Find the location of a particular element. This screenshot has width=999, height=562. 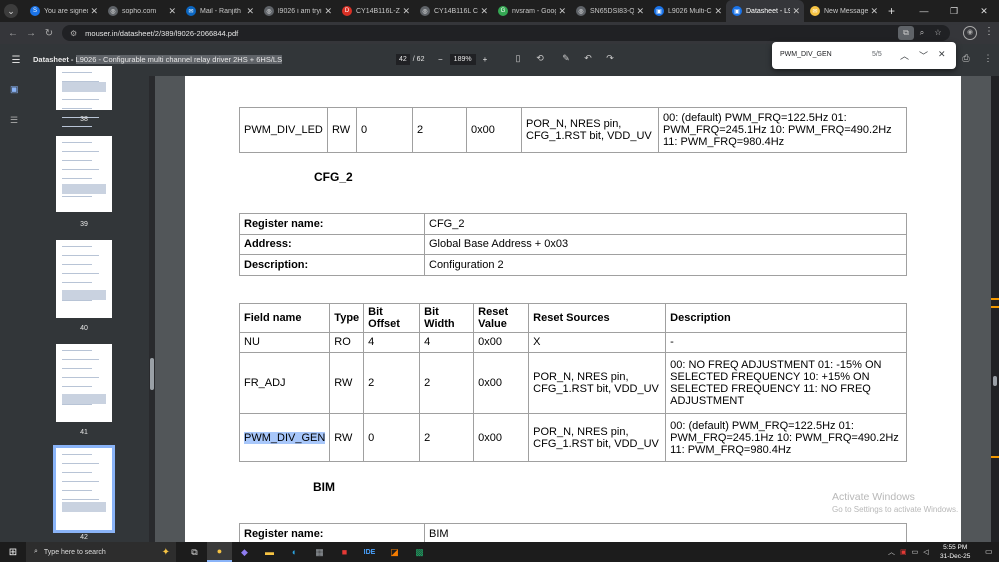

more-icon: ⋮ is located at coordinates (988, 58).